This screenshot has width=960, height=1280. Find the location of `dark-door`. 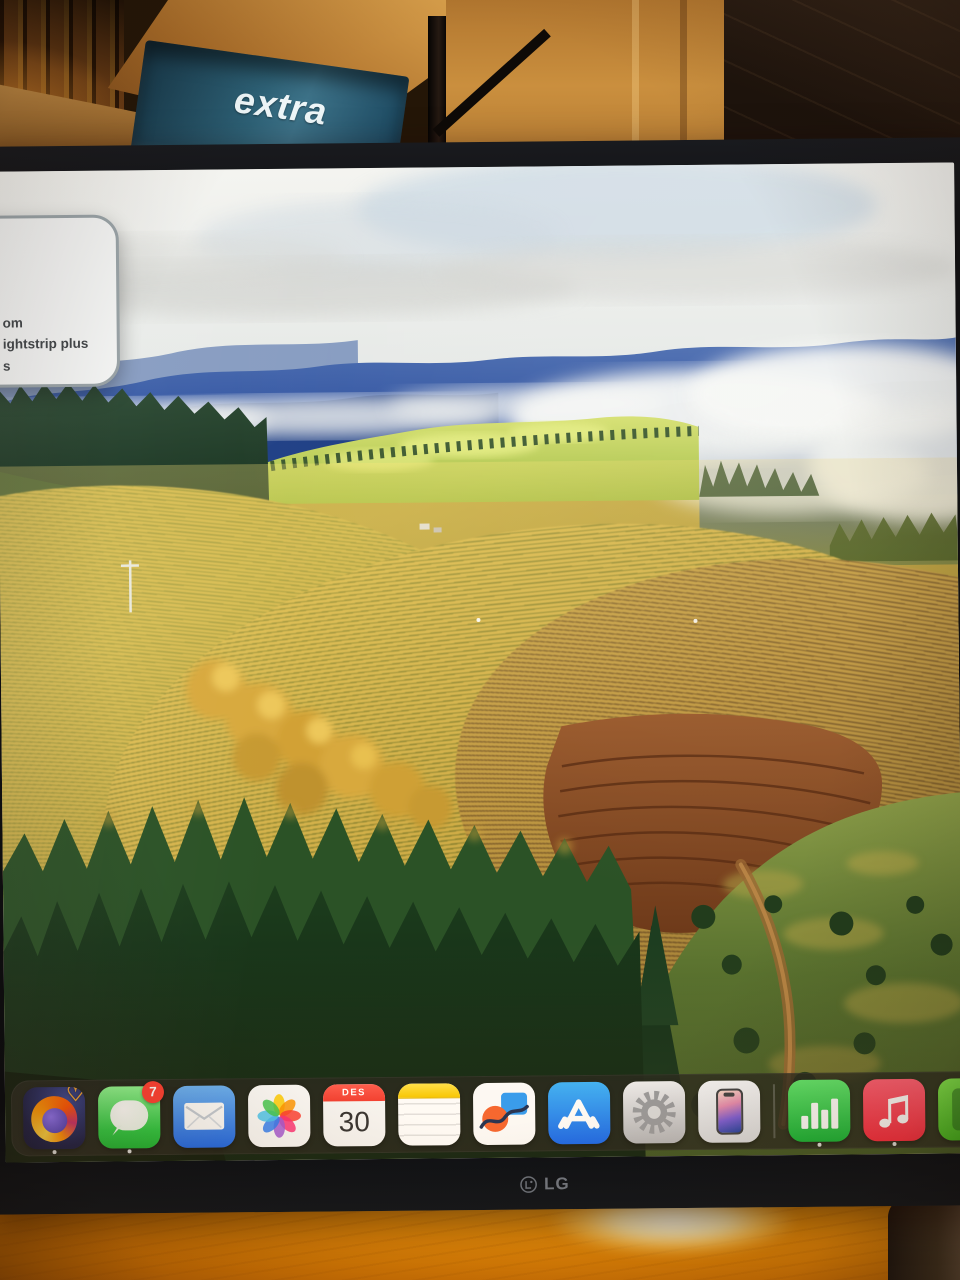

dark-door is located at coordinates (842, 77).